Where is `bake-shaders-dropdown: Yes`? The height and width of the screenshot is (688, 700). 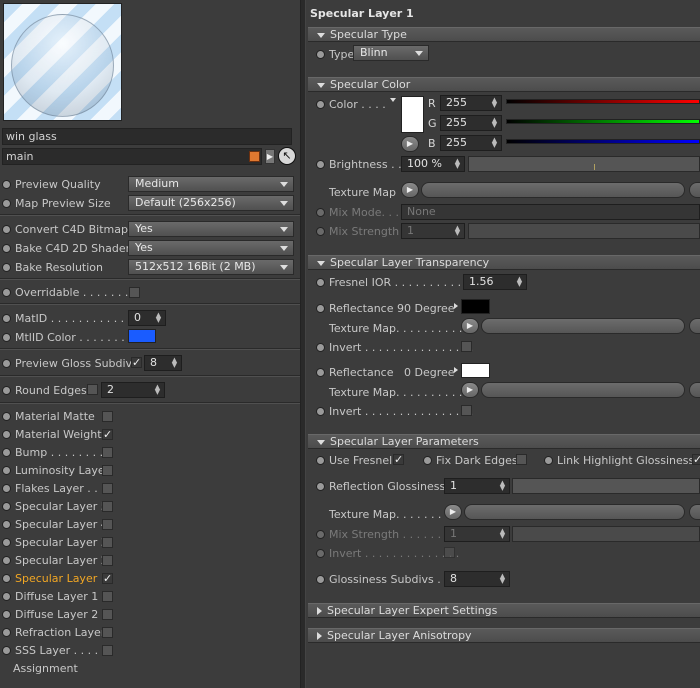 bake-shaders-dropdown: Yes is located at coordinates (211, 248).